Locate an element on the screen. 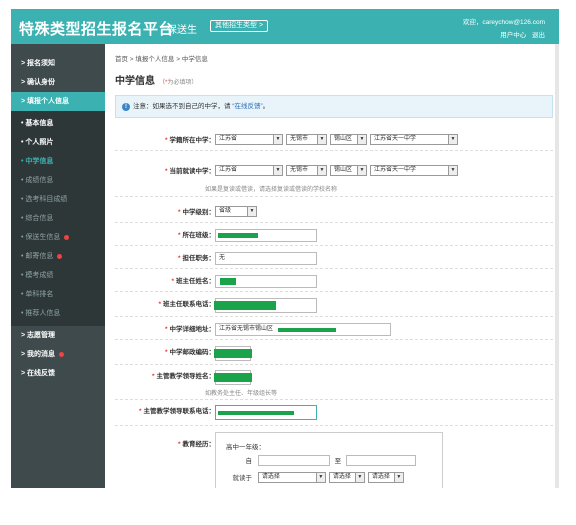 The height and width of the screenshot is (525, 576). user-center-link: 用户中心 is located at coordinates (513, 35).